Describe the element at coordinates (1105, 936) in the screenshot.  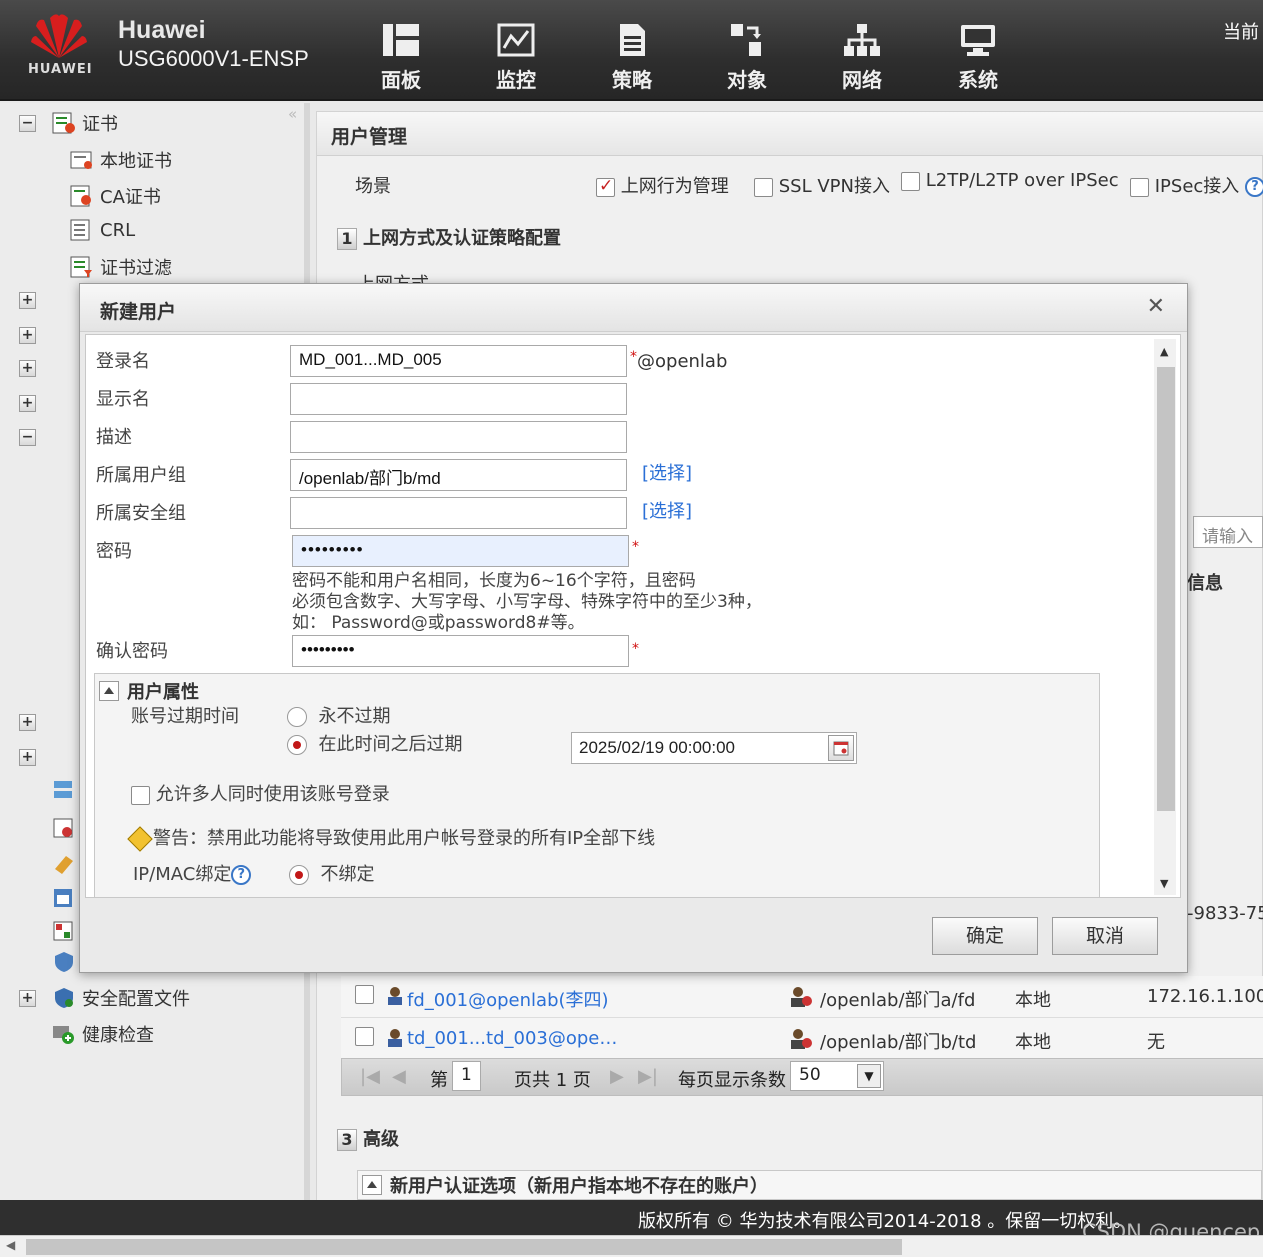
I see `cancel-button: 取消` at that location.